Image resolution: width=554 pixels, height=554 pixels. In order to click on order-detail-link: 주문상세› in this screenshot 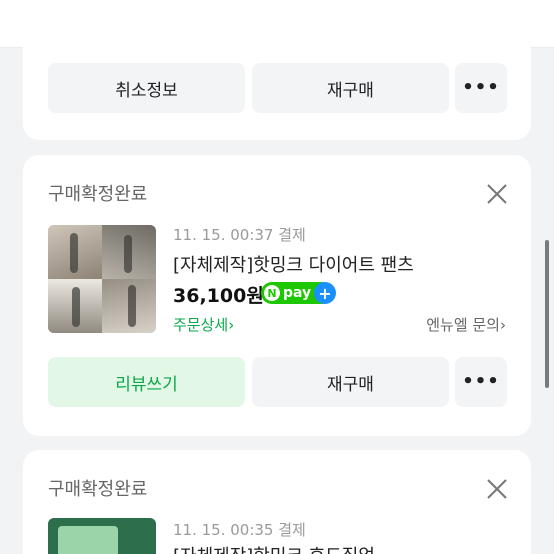, I will do `click(203, 324)`.